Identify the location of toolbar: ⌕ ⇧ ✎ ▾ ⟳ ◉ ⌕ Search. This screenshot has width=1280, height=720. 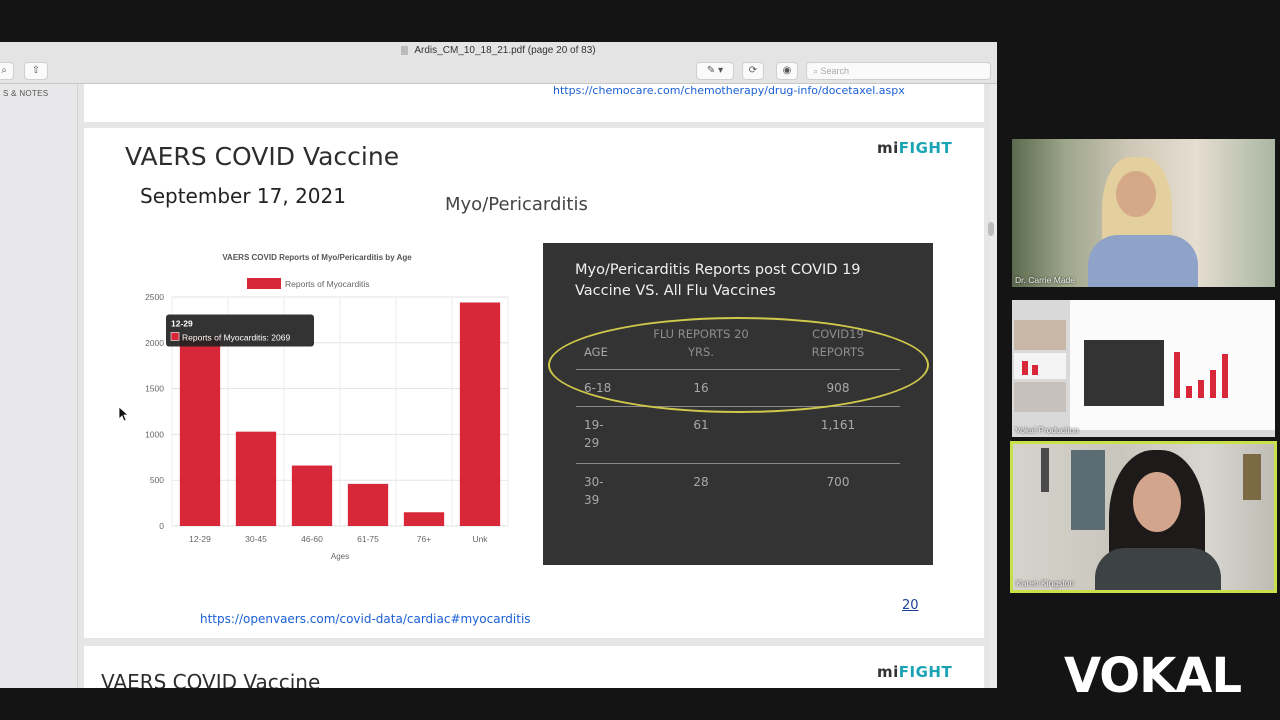
(498, 72).